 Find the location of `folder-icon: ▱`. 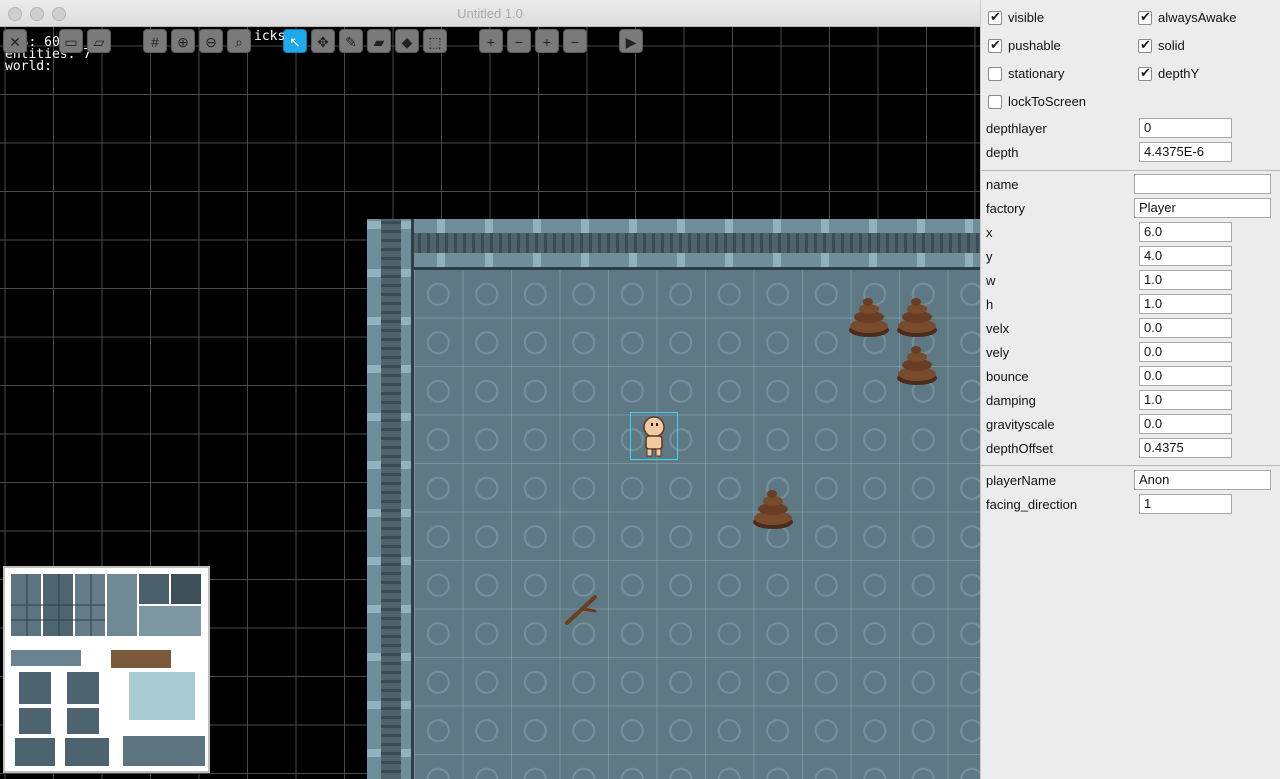

folder-icon: ▱ is located at coordinates (99, 42).